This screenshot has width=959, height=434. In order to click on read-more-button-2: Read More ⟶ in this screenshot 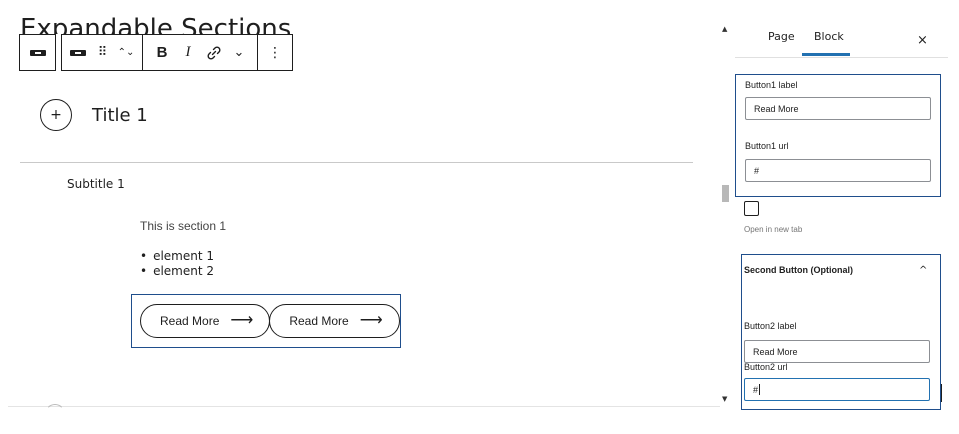, I will do `click(334, 321)`.